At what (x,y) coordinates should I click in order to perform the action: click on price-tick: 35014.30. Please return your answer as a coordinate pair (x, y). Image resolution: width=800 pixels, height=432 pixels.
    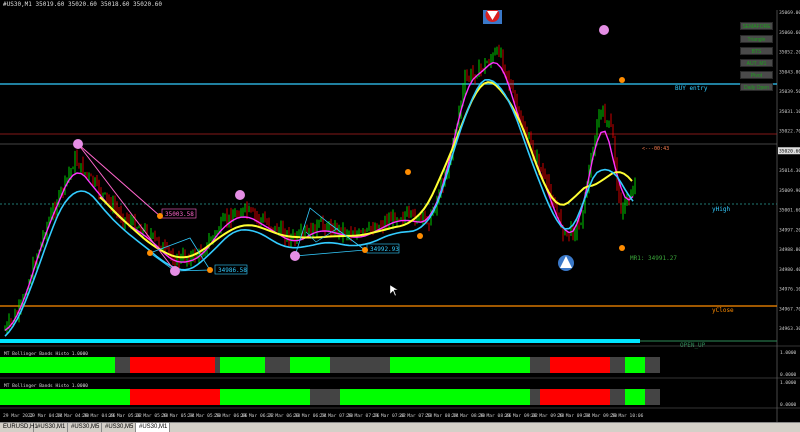
    Looking at the image, I should click on (789, 171).